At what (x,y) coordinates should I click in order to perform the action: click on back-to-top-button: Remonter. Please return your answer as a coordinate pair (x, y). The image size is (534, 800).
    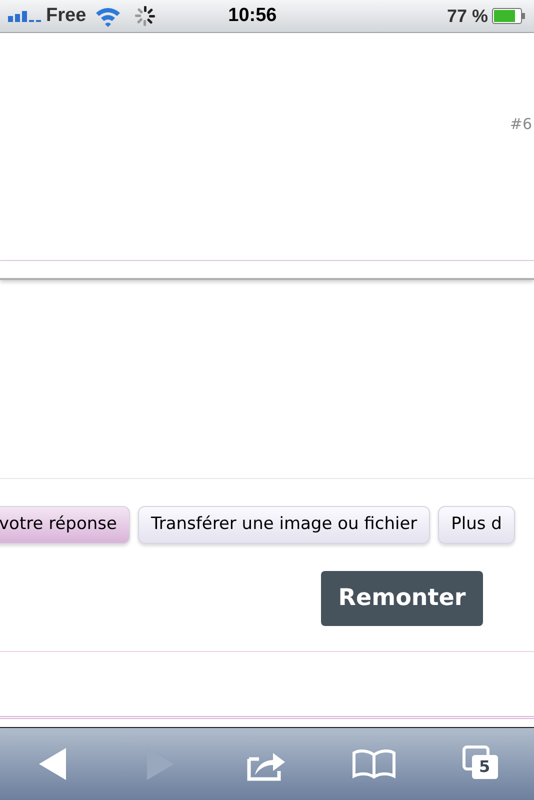
    Looking at the image, I should click on (402, 598).